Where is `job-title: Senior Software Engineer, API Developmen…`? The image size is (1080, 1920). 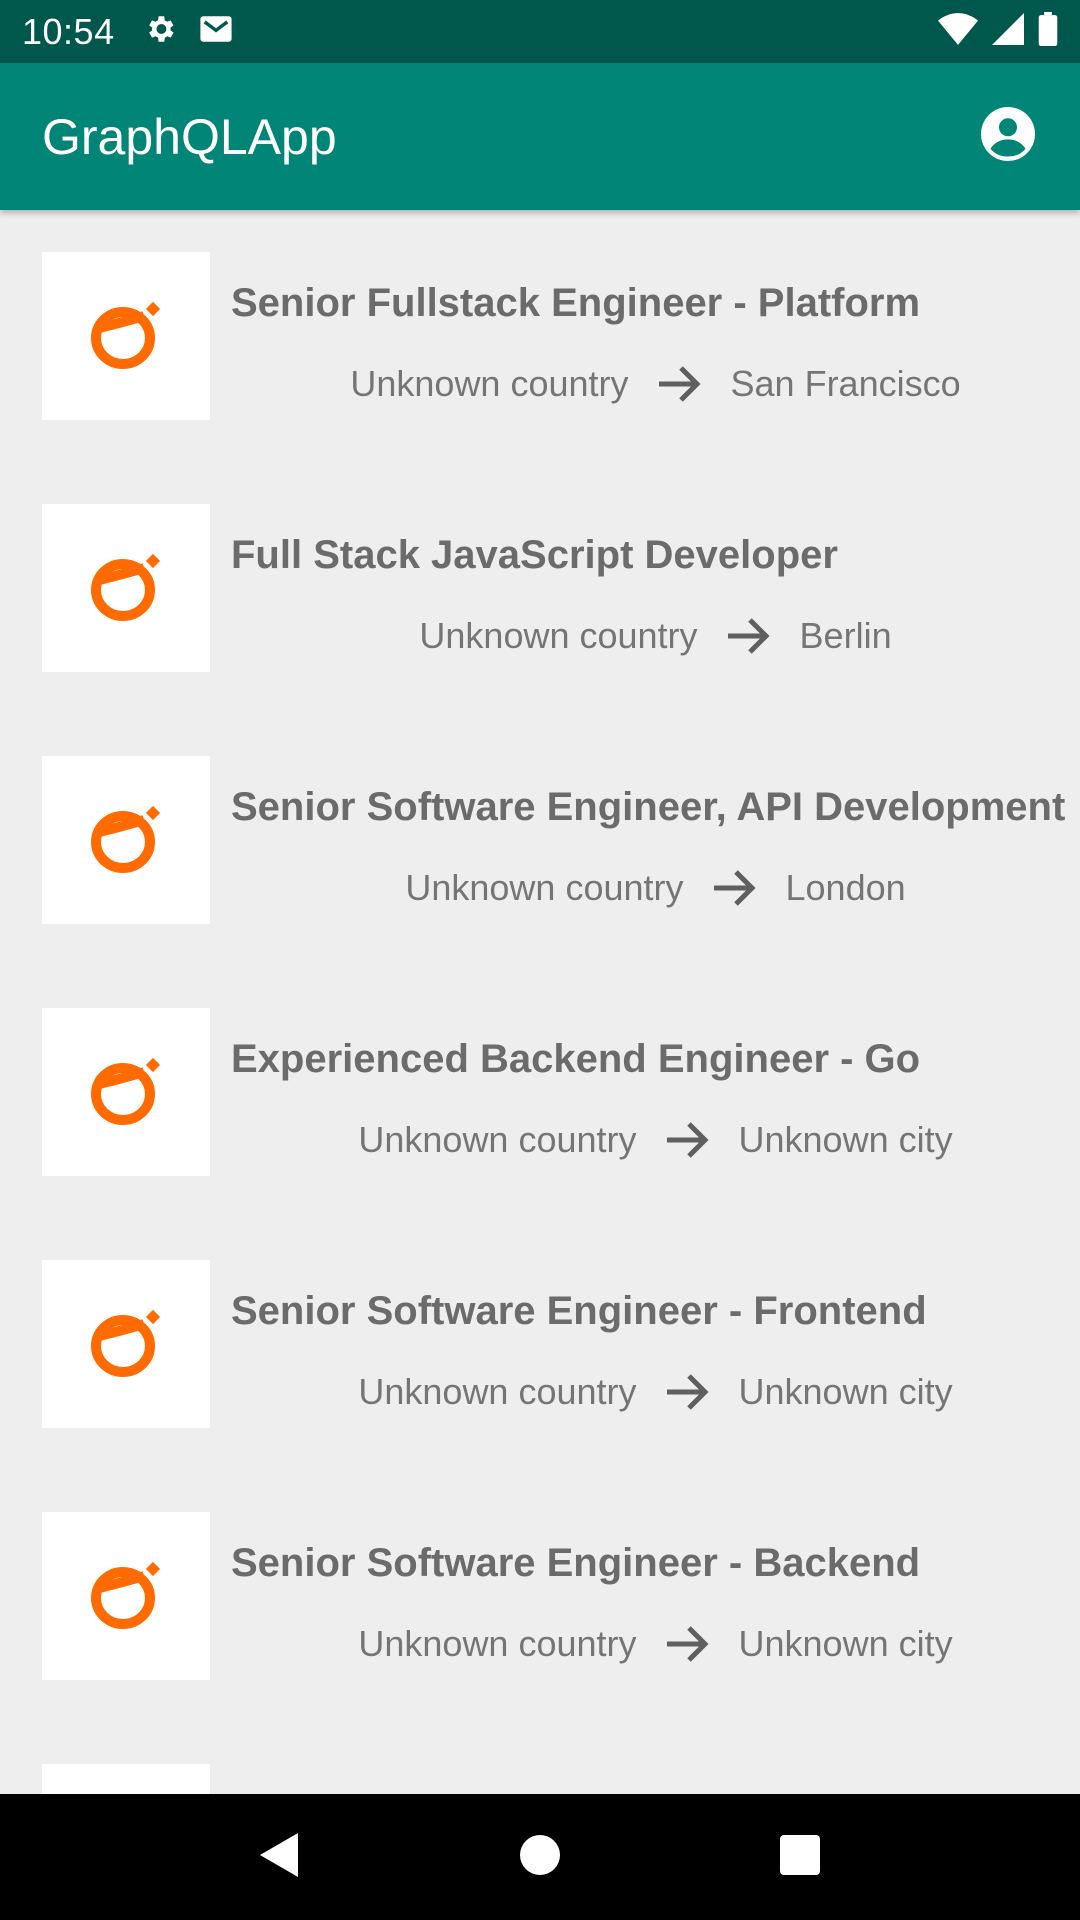 job-title: Senior Software Engineer, API Developmen… is located at coordinates (648, 807).